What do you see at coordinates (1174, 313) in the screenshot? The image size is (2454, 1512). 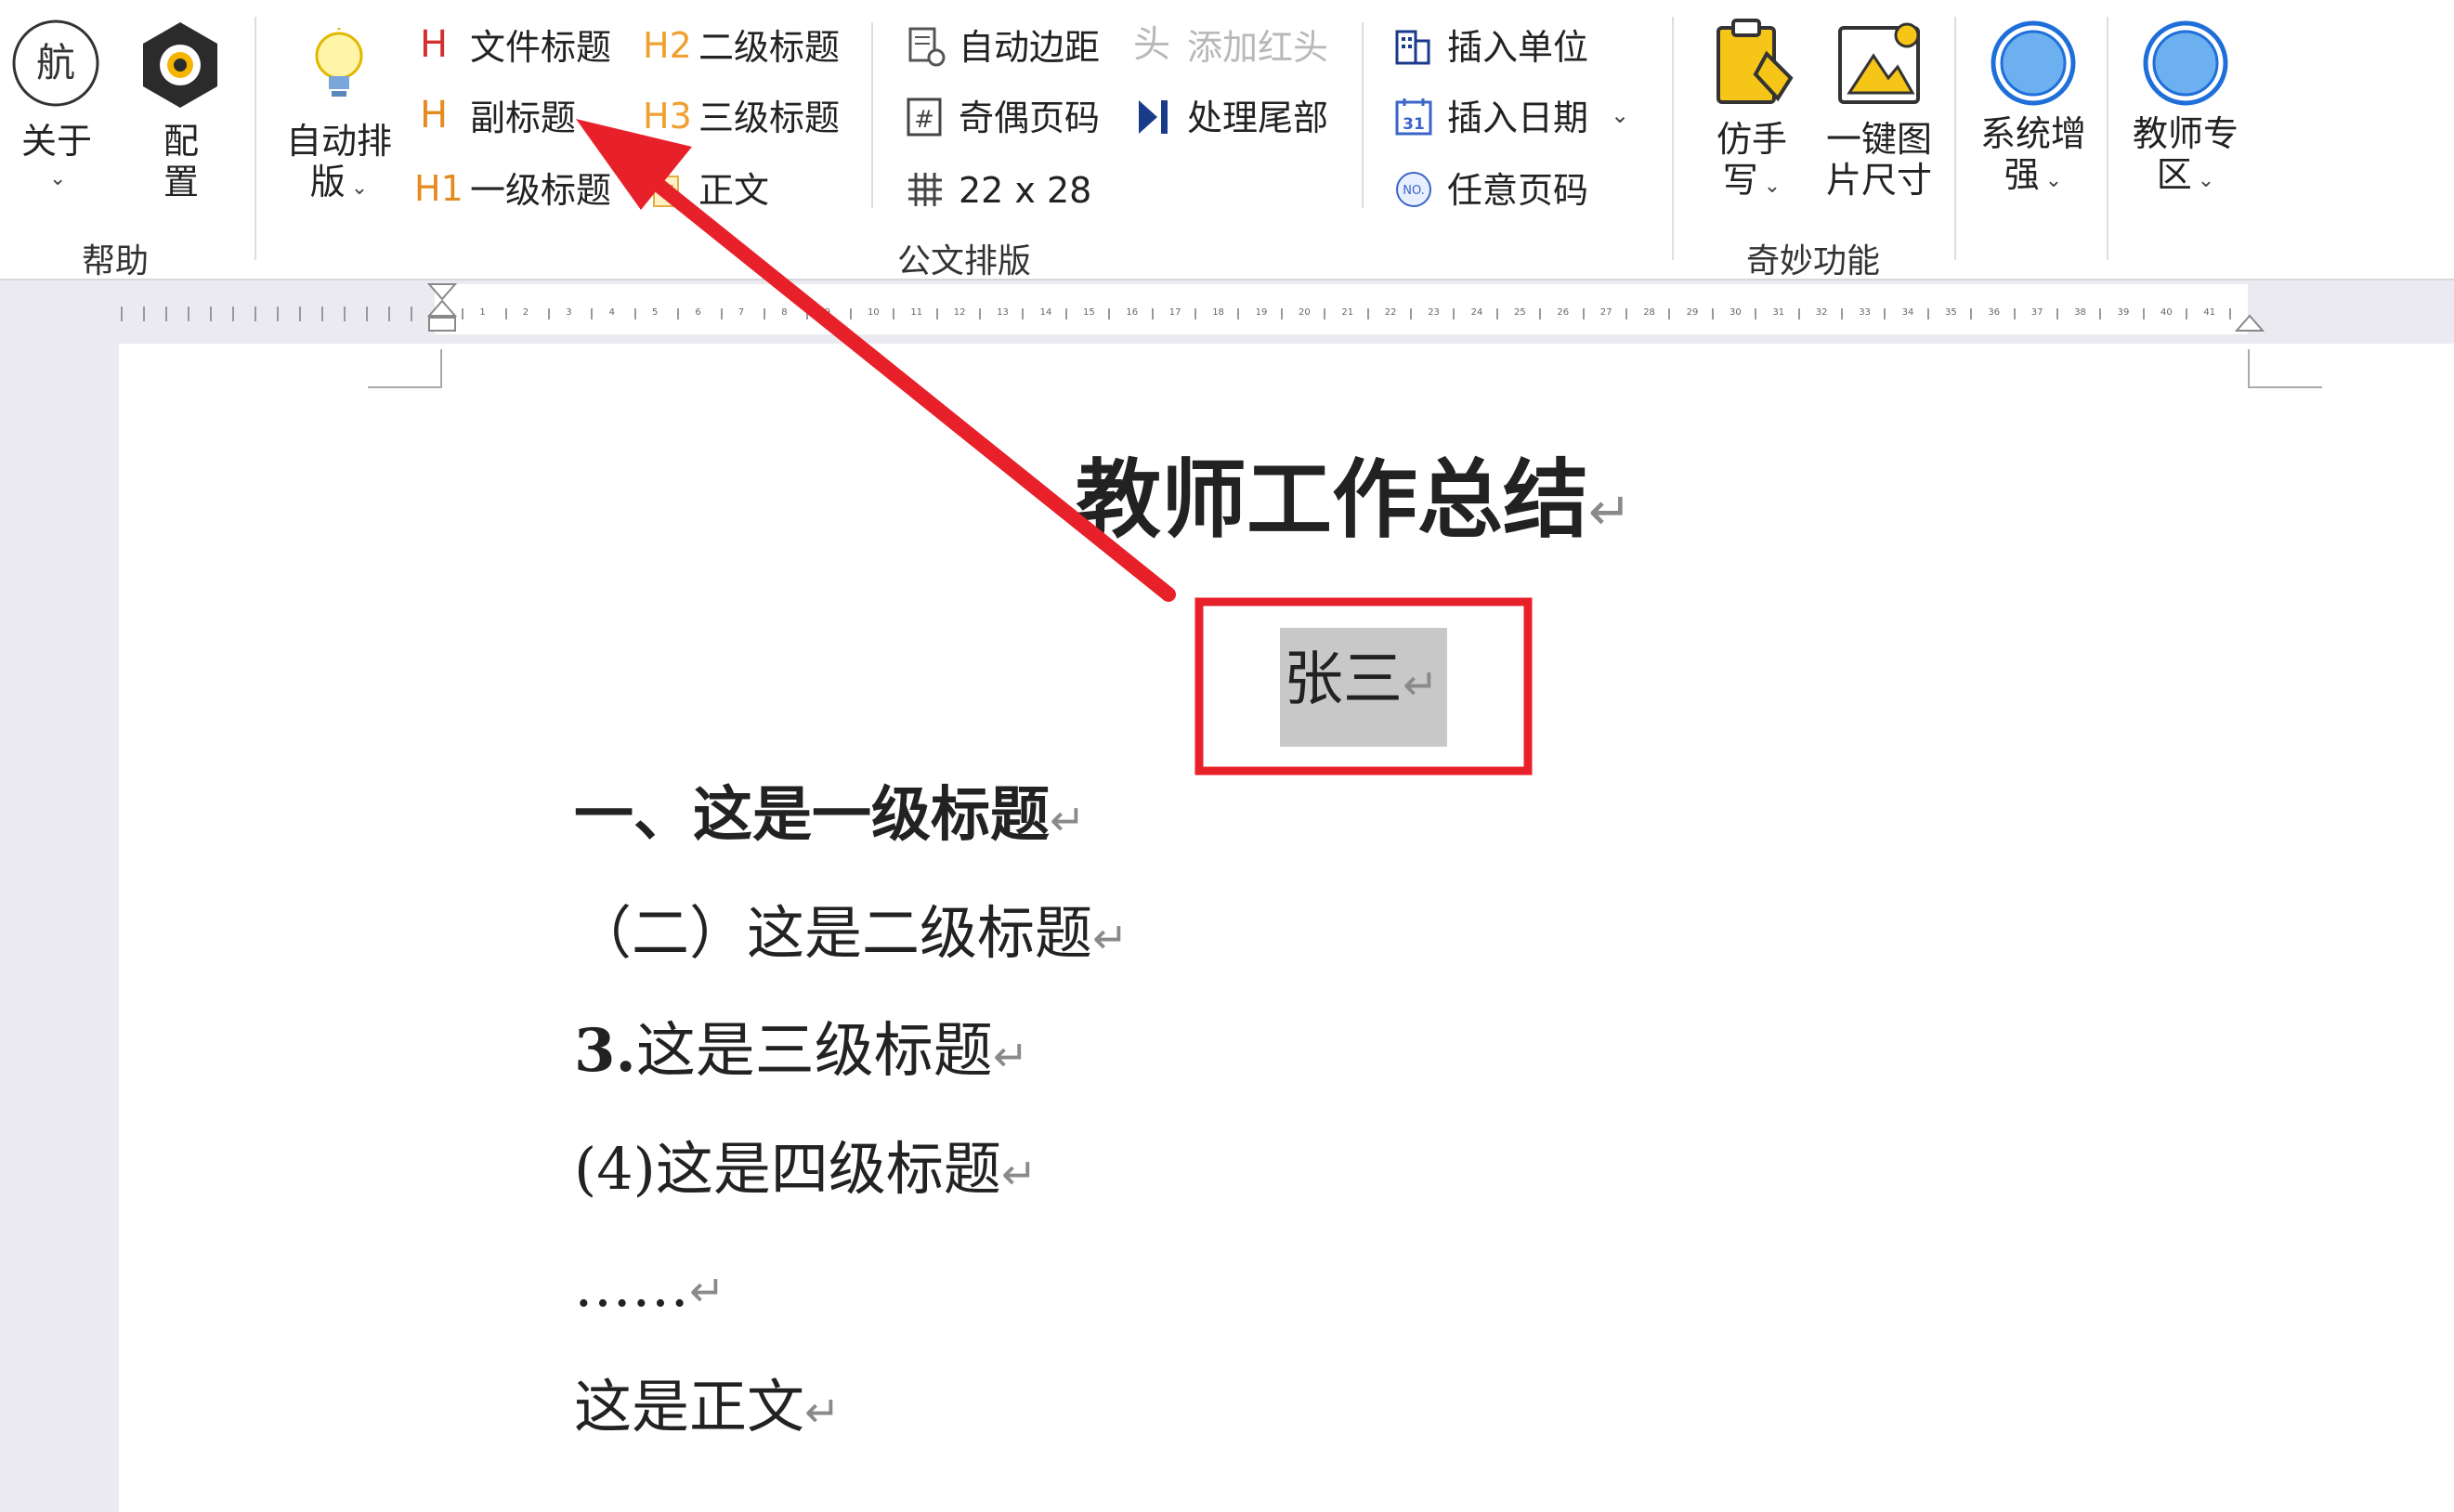 I see `ruler-number: 17` at bounding box center [1174, 313].